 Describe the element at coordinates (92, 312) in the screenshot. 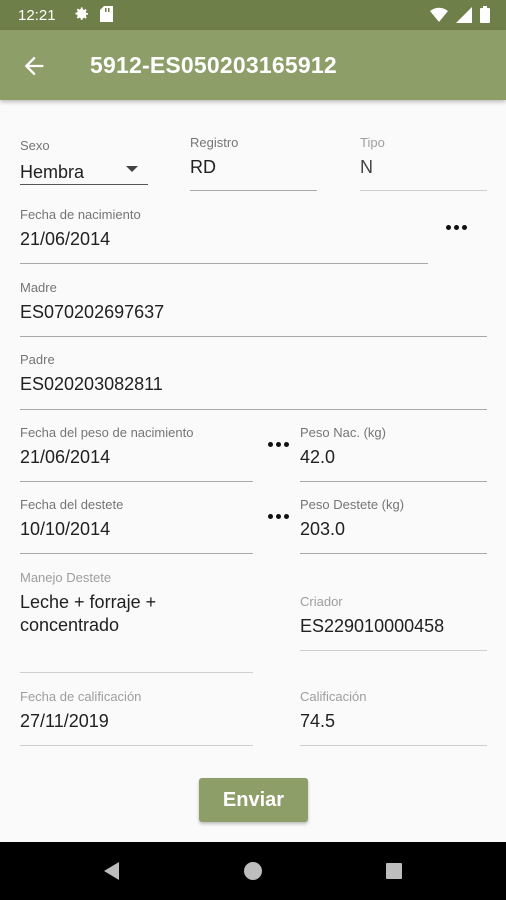

I see `madre-value: ES070202697637` at that location.